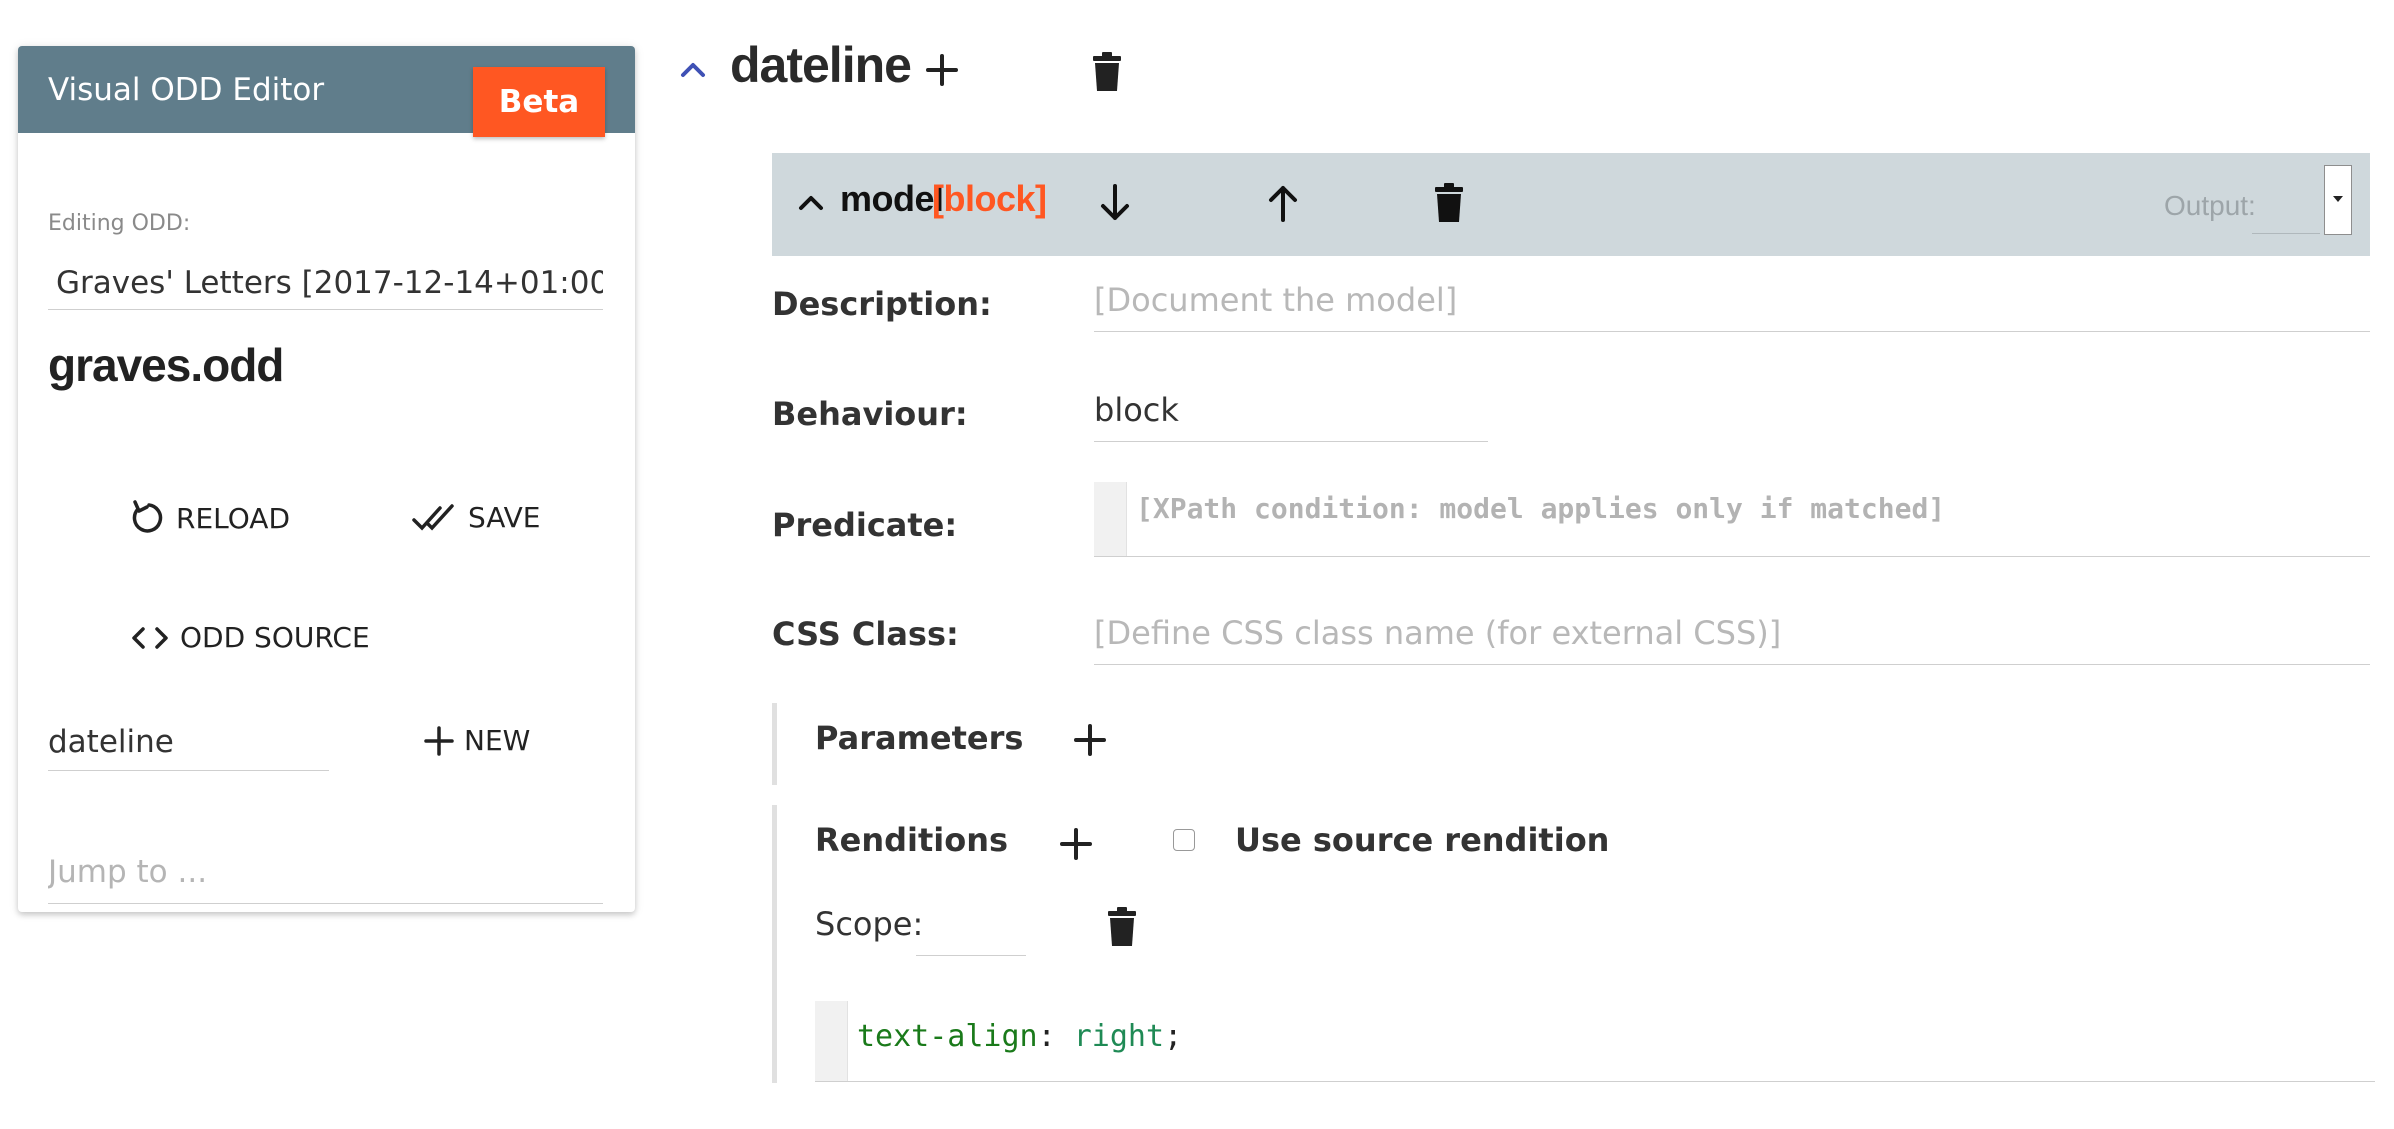 The width and height of the screenshot is (2394, 1129). I want to click on model-label: model, so click(892, 198).